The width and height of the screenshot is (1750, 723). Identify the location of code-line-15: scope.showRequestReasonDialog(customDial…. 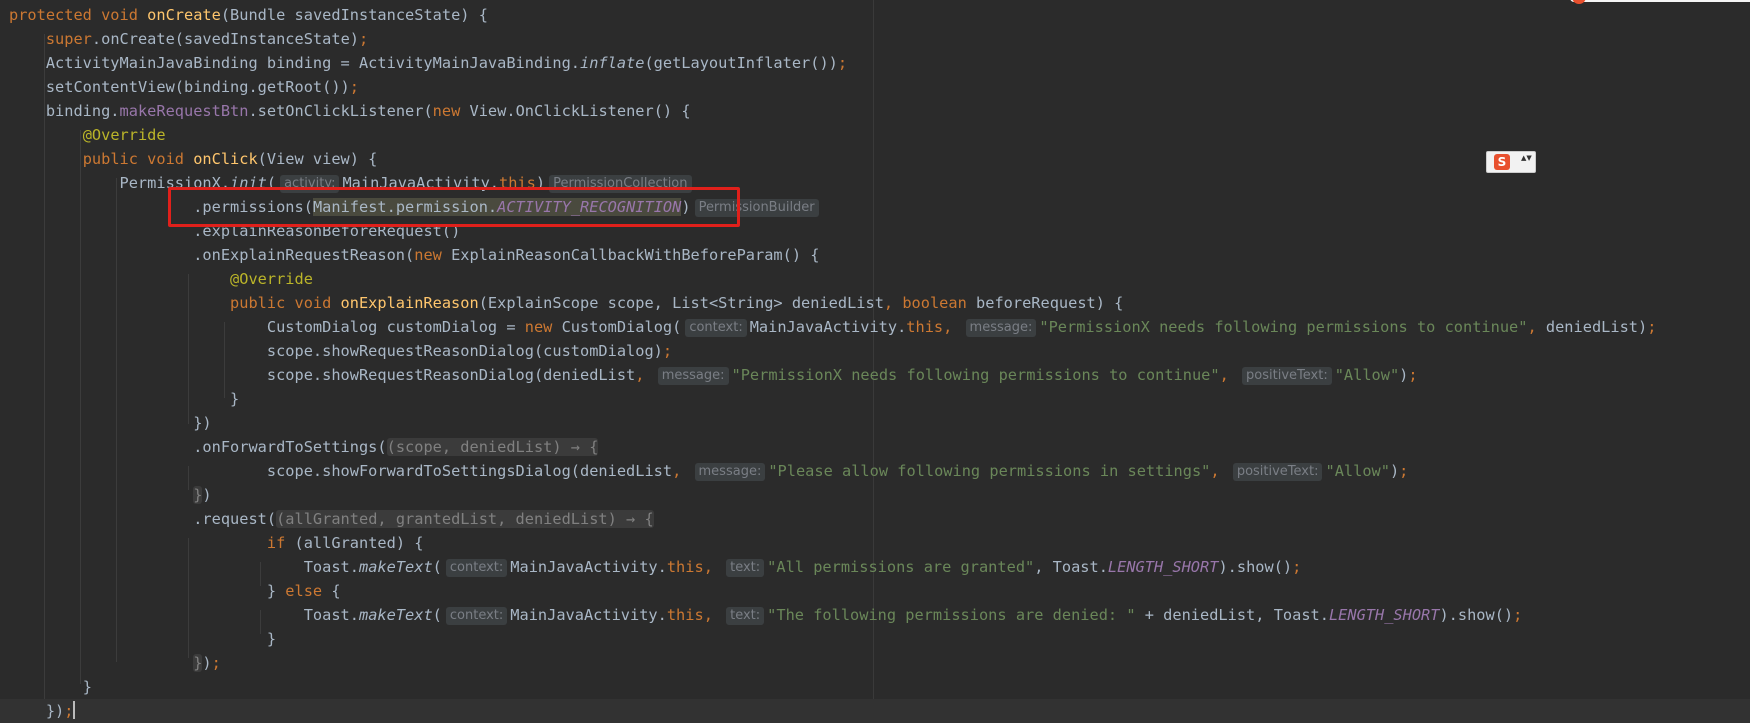
(340, 351).